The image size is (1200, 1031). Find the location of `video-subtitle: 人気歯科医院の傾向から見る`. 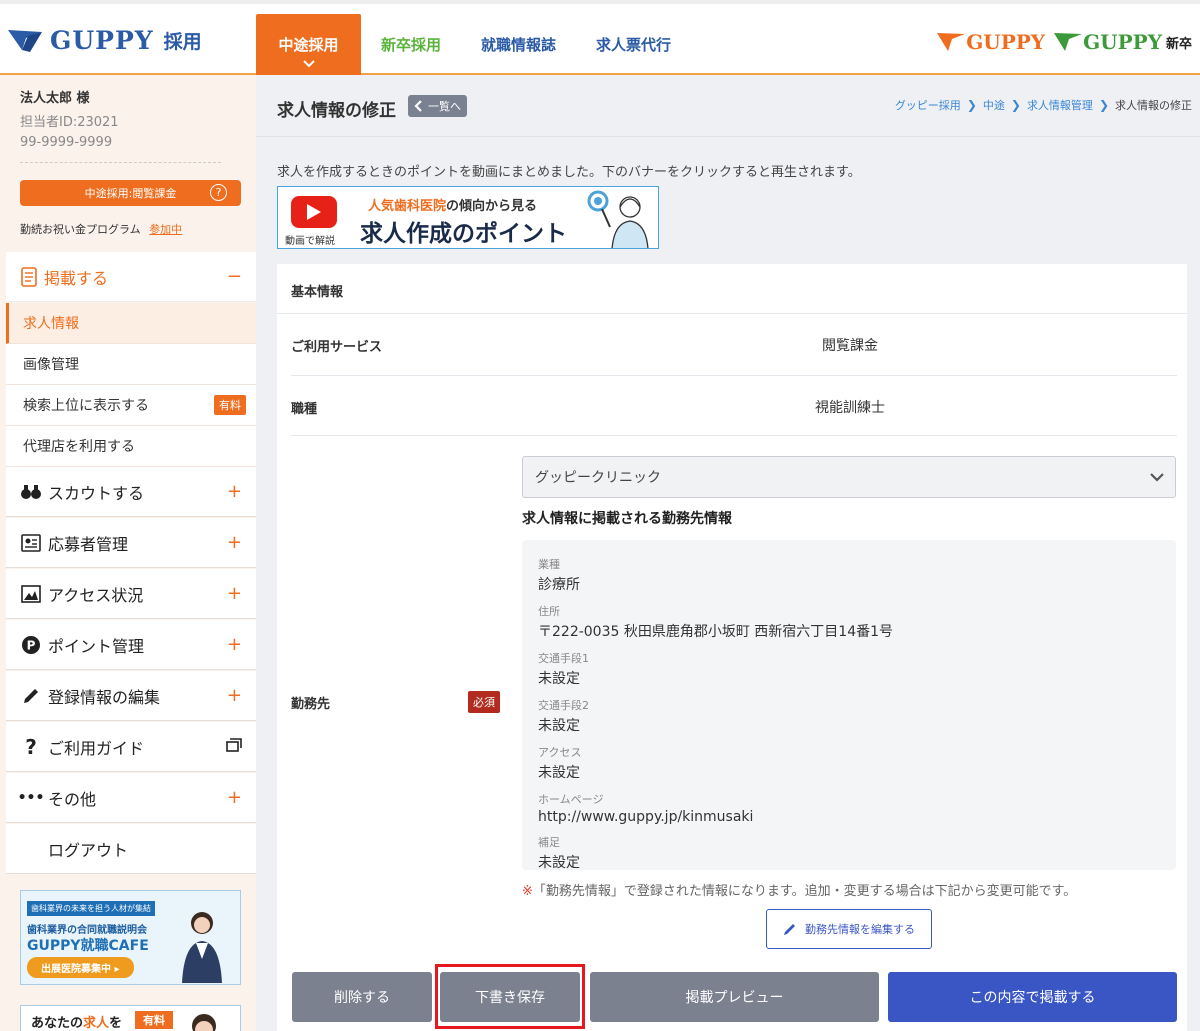

video-subtitle: 人気歯科医院の傾向から見る is located at coordinates (452, 204).